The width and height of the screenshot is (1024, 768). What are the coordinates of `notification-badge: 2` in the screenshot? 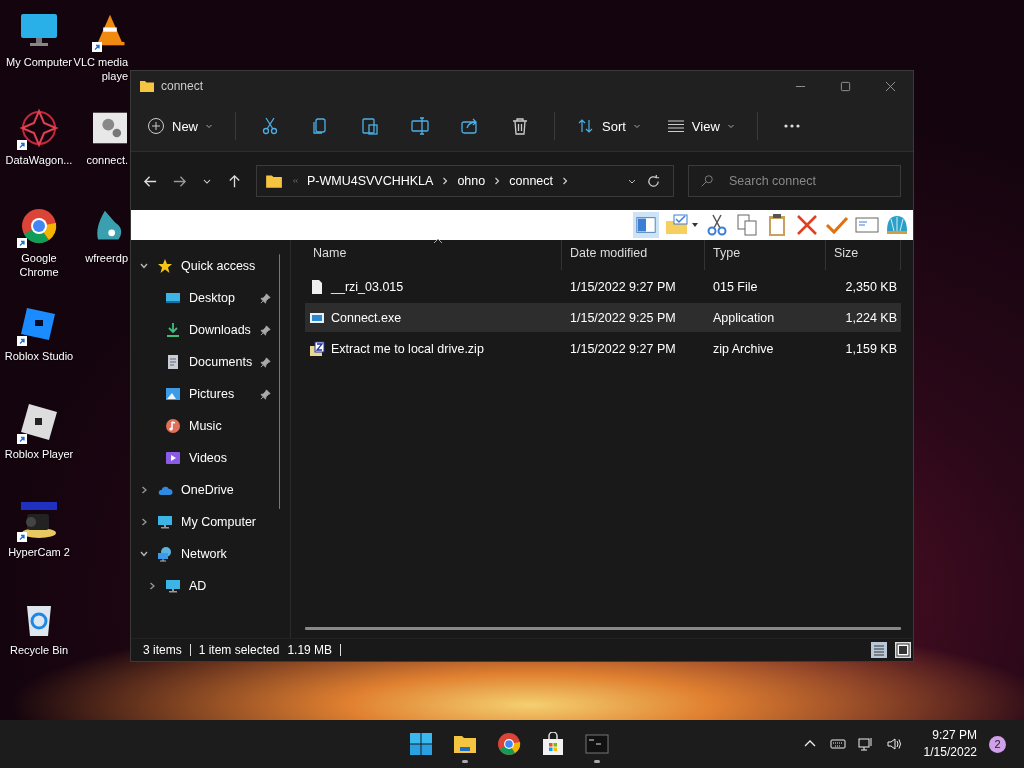 It's located at (997, 744).